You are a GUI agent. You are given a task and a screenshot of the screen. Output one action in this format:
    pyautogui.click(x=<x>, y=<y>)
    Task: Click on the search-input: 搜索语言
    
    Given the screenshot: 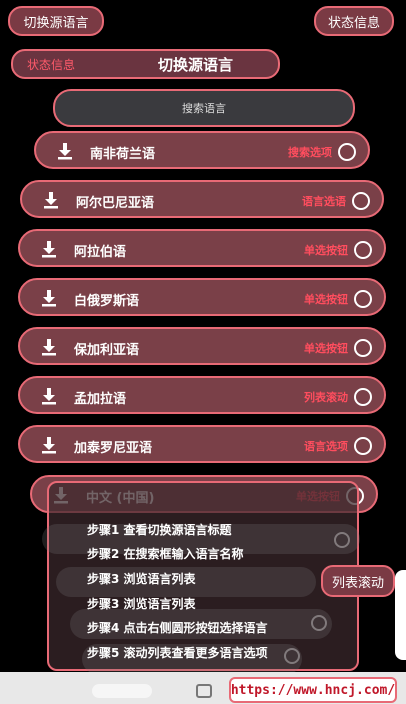 What is the action you would take?
    pyautogui.click(x=204, y=108)
    